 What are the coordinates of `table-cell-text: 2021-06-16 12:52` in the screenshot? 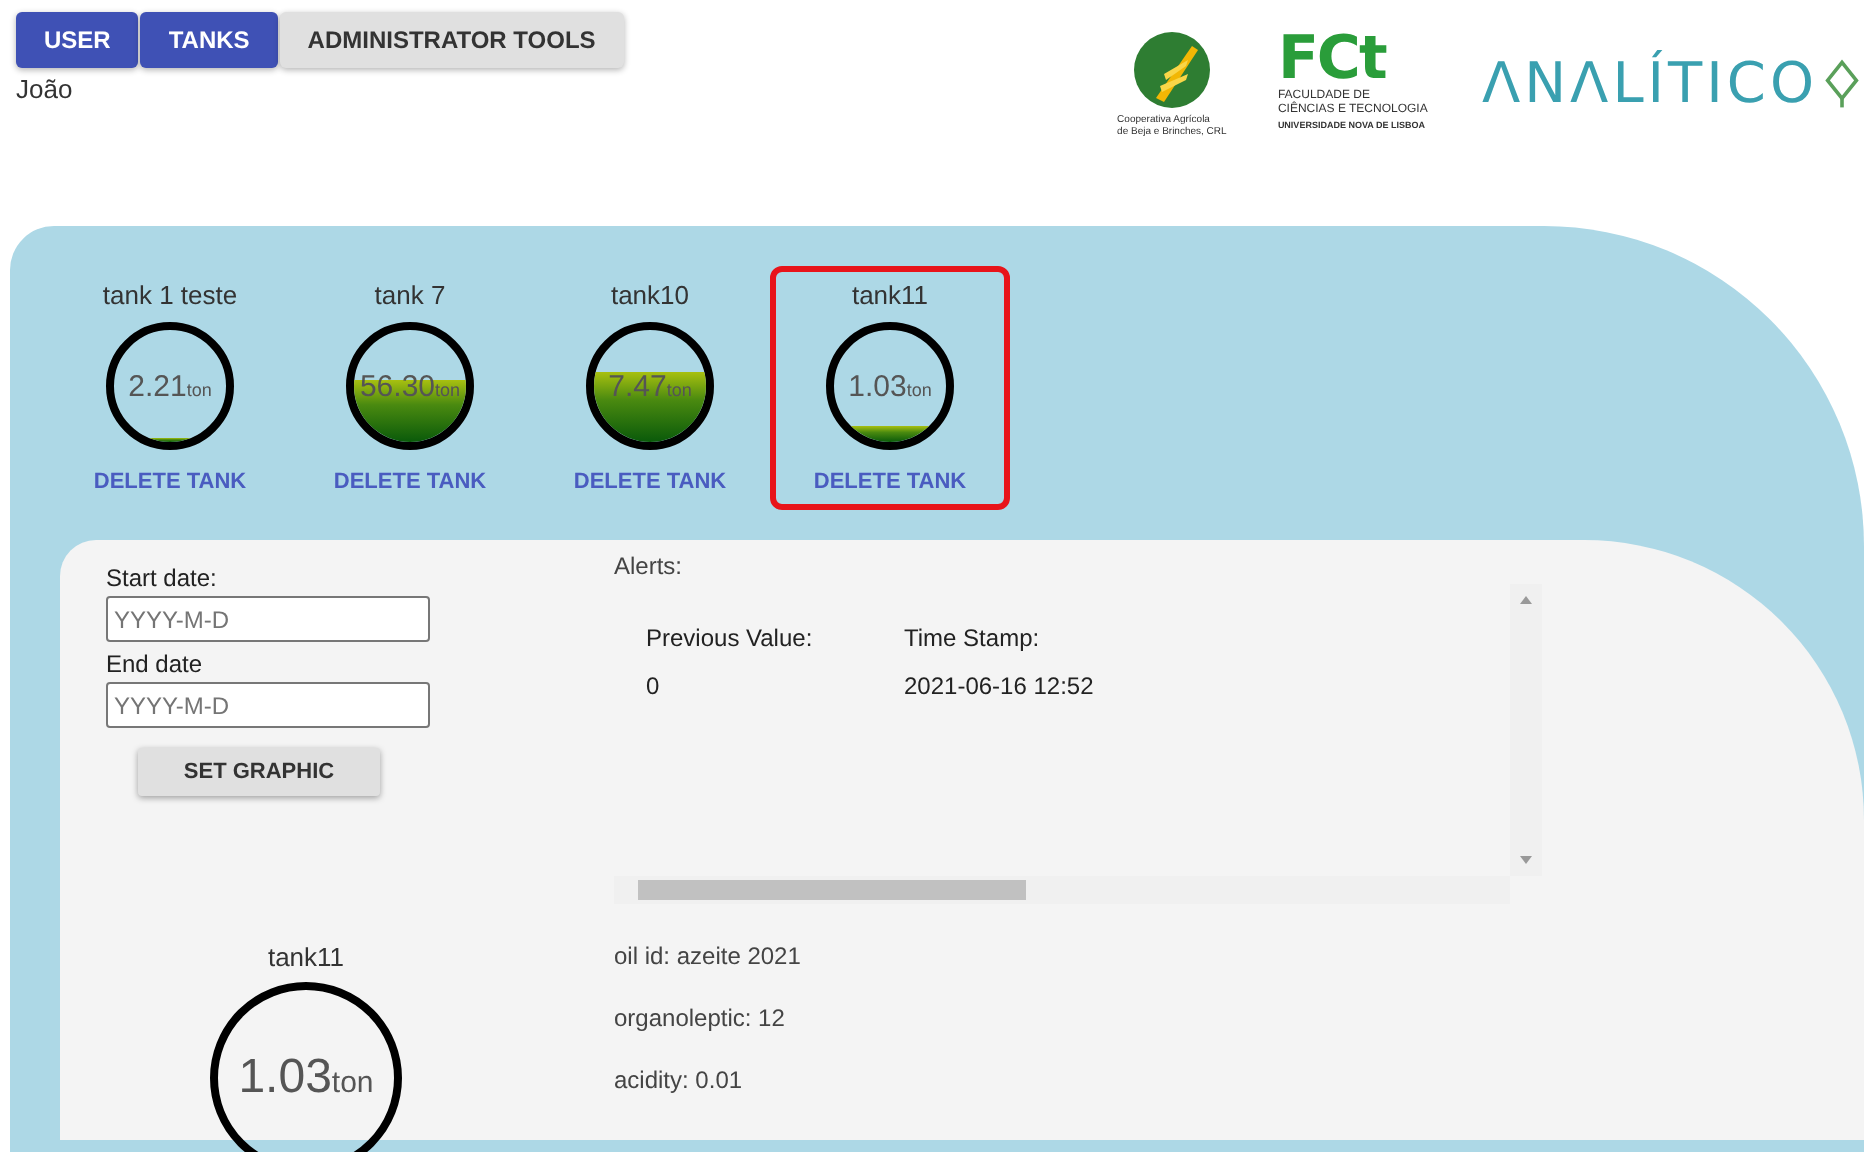 It's located at (1000, 686).